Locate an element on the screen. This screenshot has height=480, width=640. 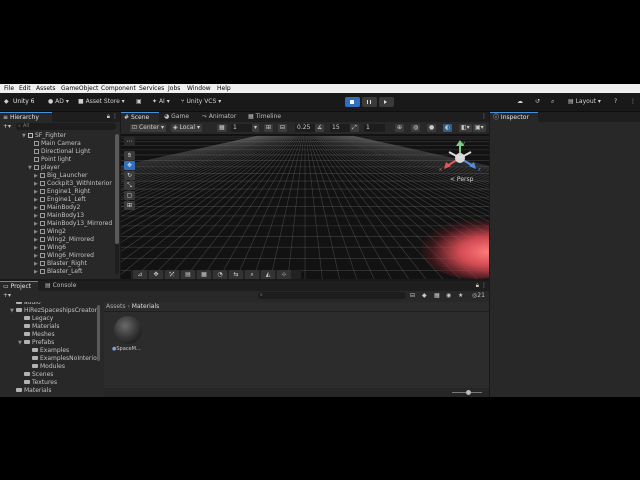
overlay-tool-1-icon: ⊿ is located at coordinates (140, 274).